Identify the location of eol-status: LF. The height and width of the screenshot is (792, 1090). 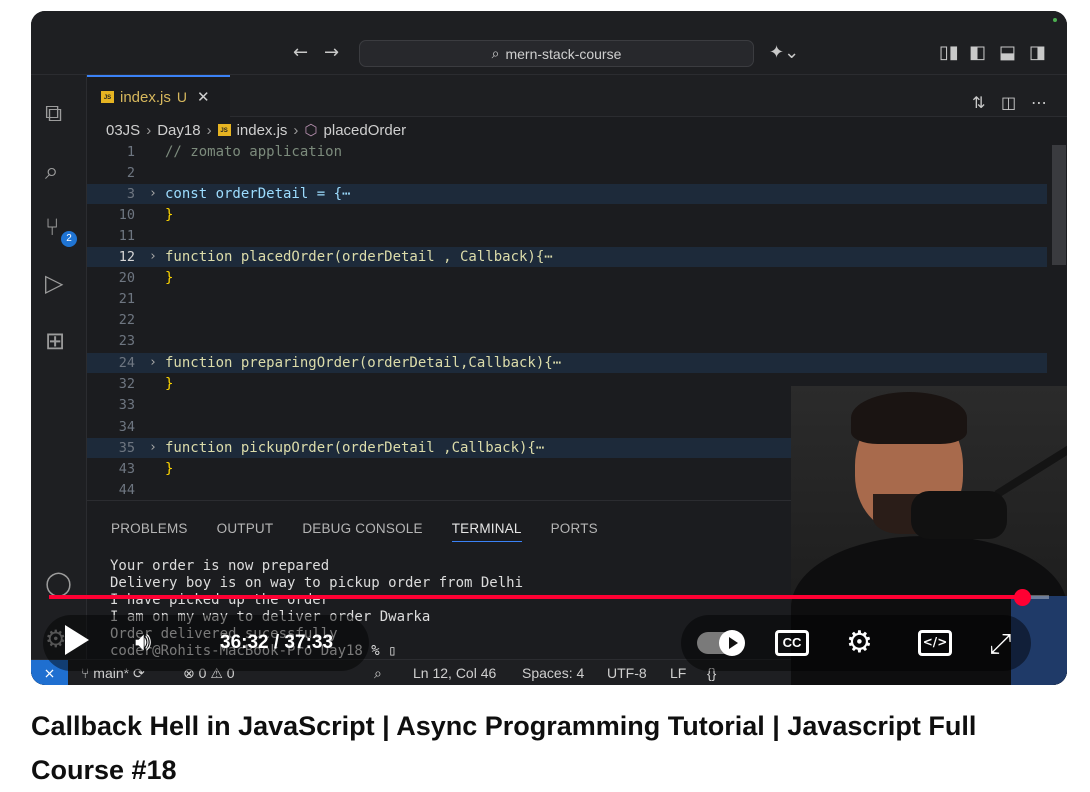
(678, 673).